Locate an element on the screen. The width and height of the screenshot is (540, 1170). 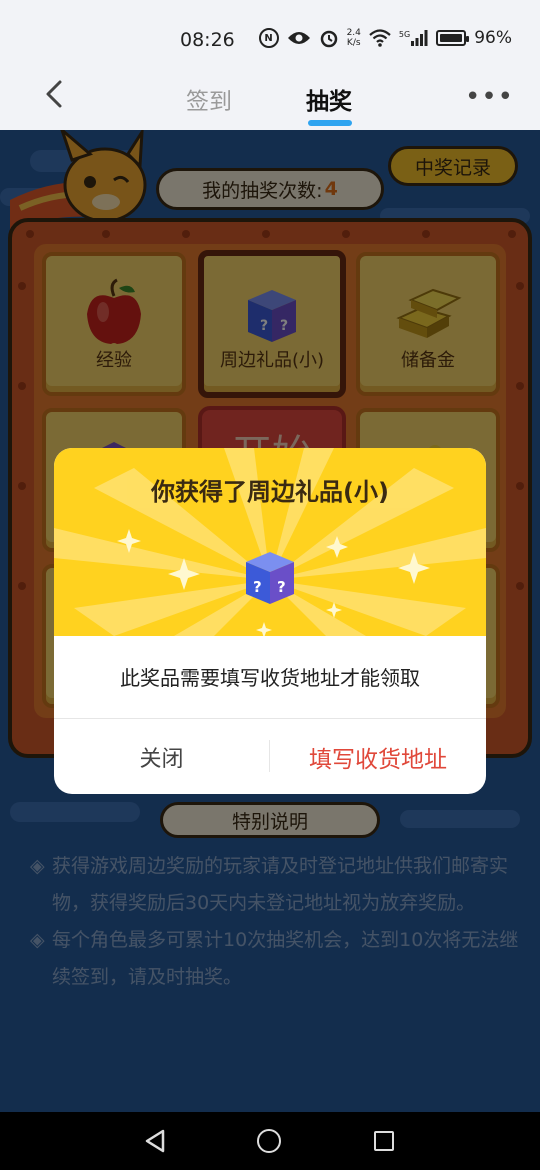
tab-signin: 签到 is located at coordinates (209, 99).